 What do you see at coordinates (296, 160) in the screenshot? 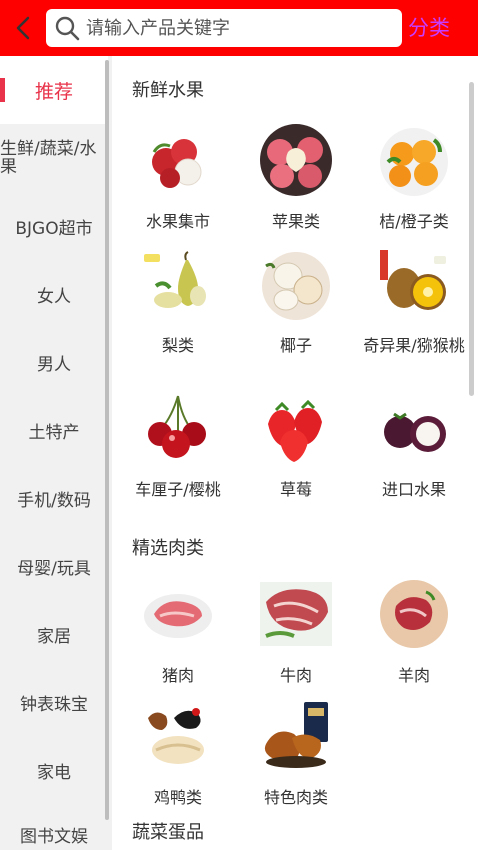
I see `apple-icon` at bounding box center [296, 160].